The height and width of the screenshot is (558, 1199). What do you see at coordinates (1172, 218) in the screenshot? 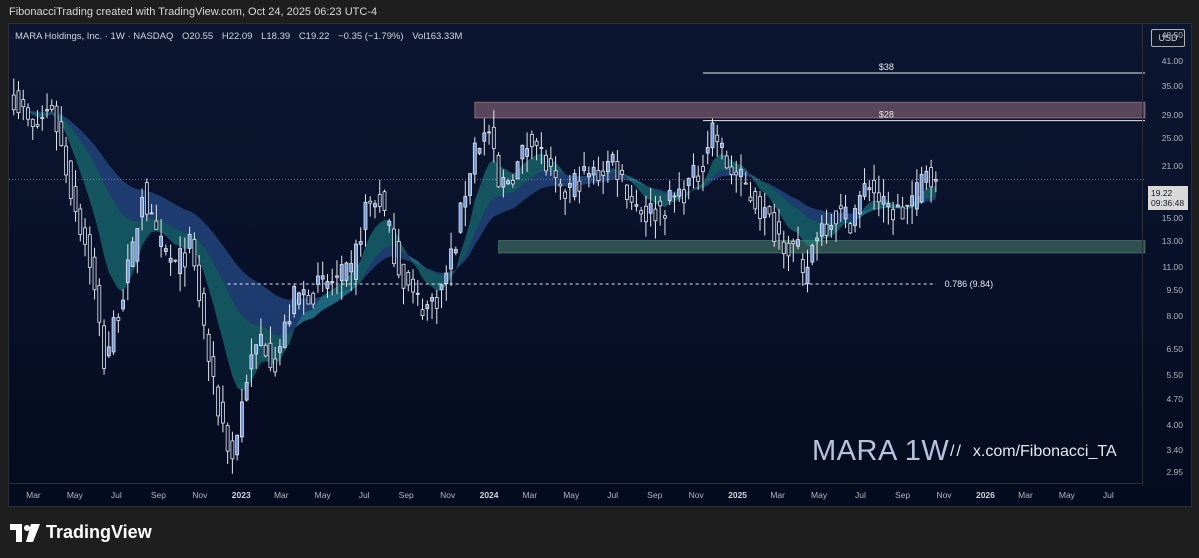
I see `price-tick: 15.00` at bounding box center [1172, 218].